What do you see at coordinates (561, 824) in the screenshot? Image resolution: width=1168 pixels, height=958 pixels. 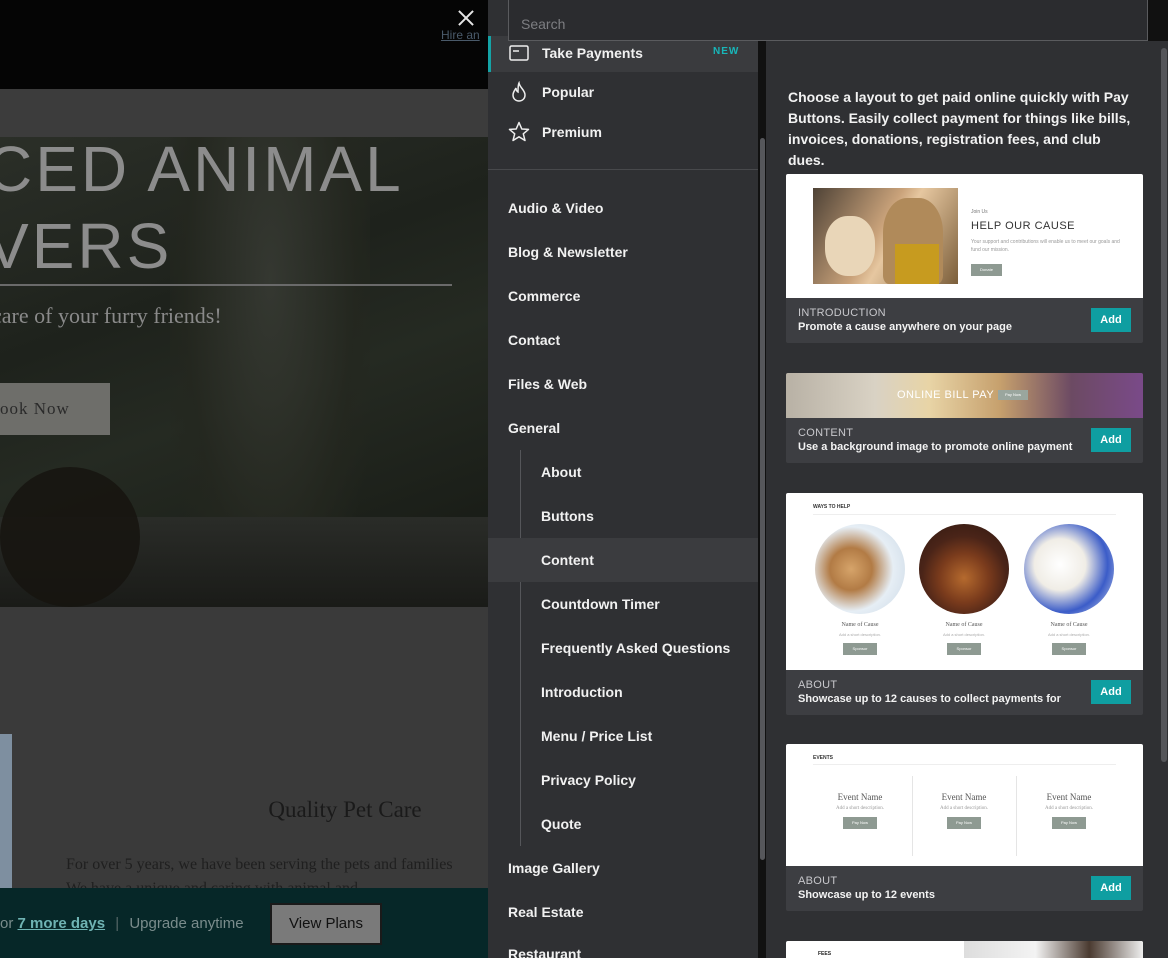 I see `sidebar-subitem-quote: Quote` at bounding box center [561, 824].